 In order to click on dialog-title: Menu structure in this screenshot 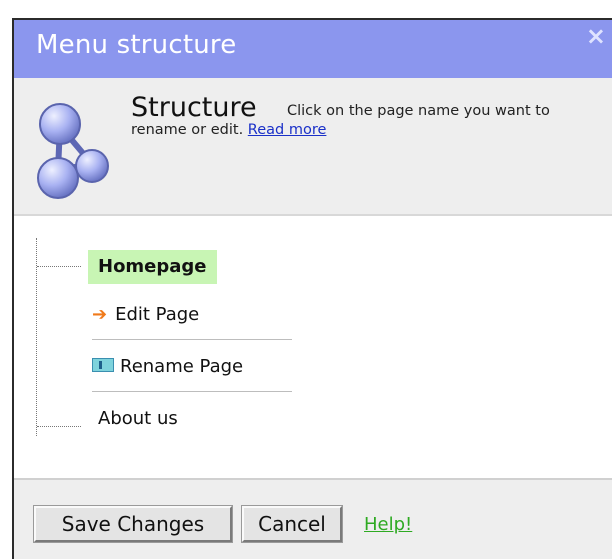, I will do `click(136, 45)`.